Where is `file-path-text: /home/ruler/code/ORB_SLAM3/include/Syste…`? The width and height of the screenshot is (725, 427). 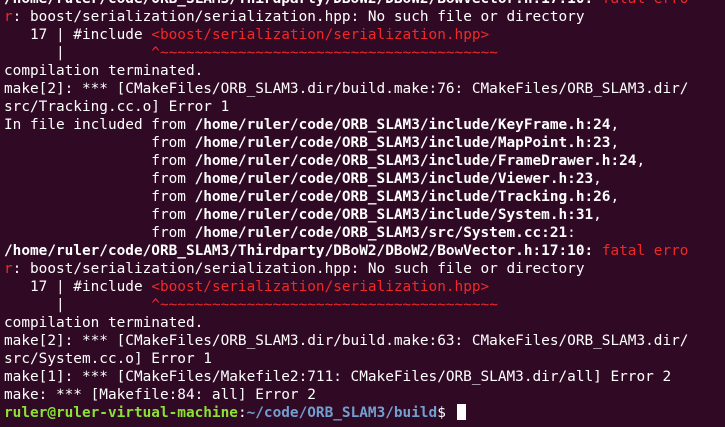 file-path-text: /home/ruler/code/ORB_SLAM3/include/Syste… is located at coordinates (394, 215).